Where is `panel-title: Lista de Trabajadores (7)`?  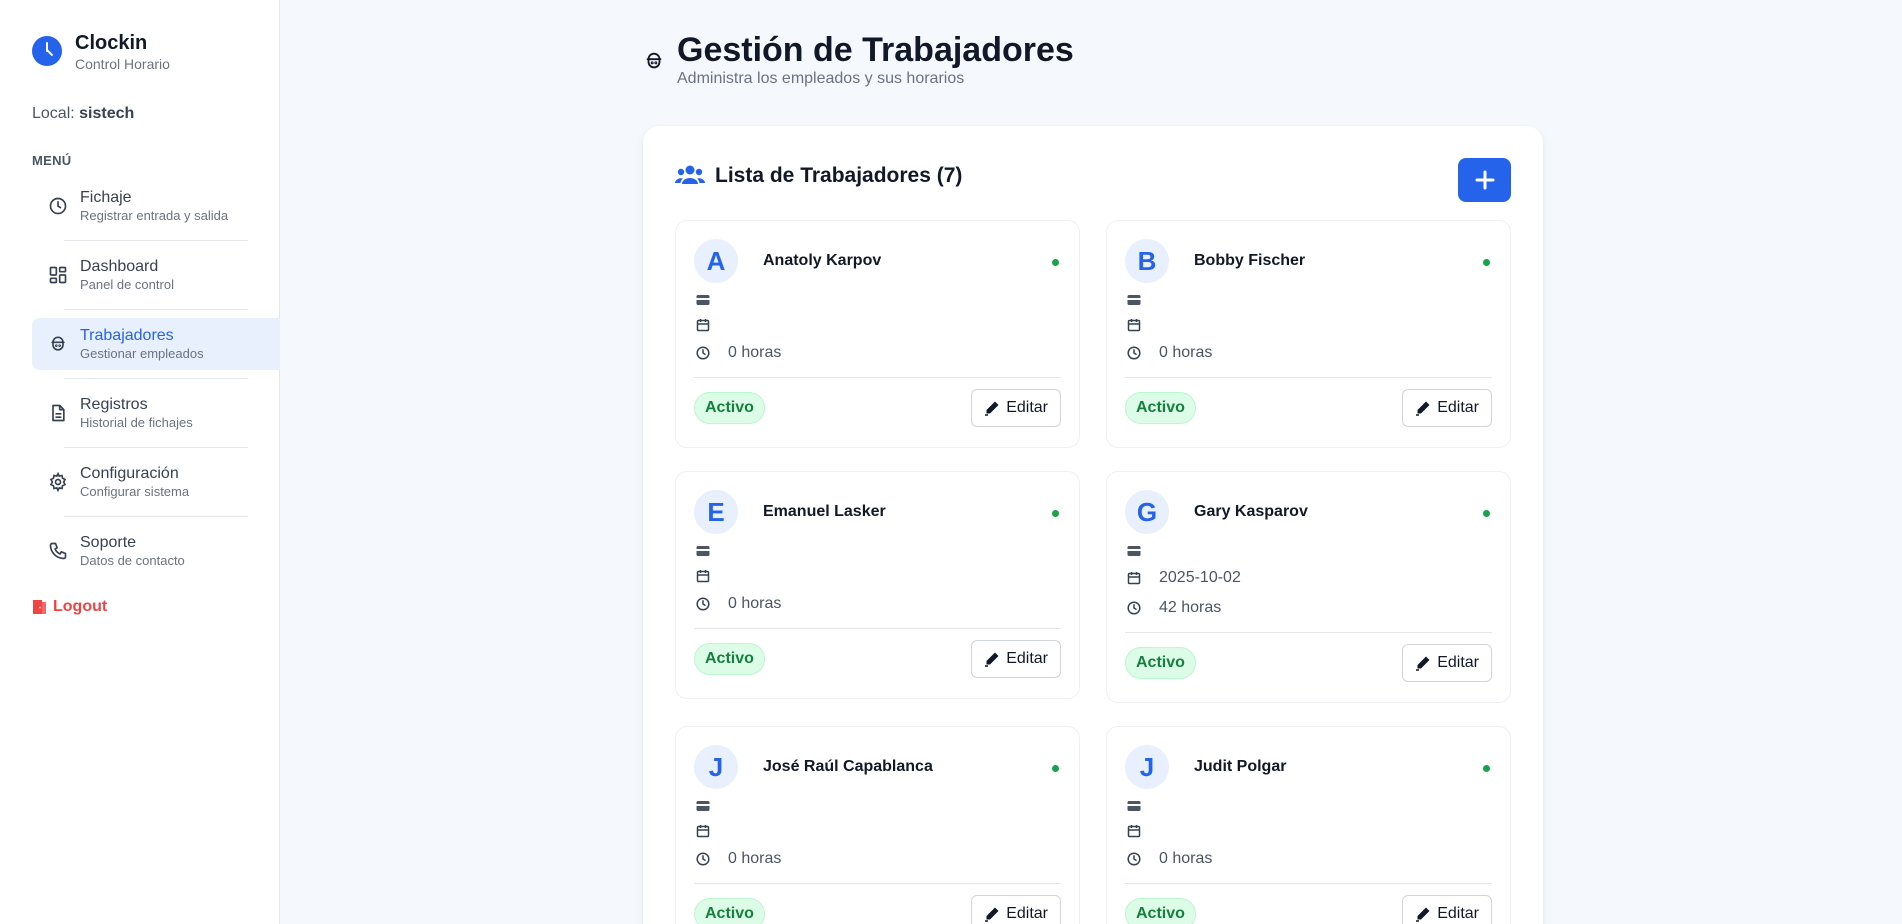
panel-title: Lista de Trabajadores (7) is located at coordinates (839, 175).